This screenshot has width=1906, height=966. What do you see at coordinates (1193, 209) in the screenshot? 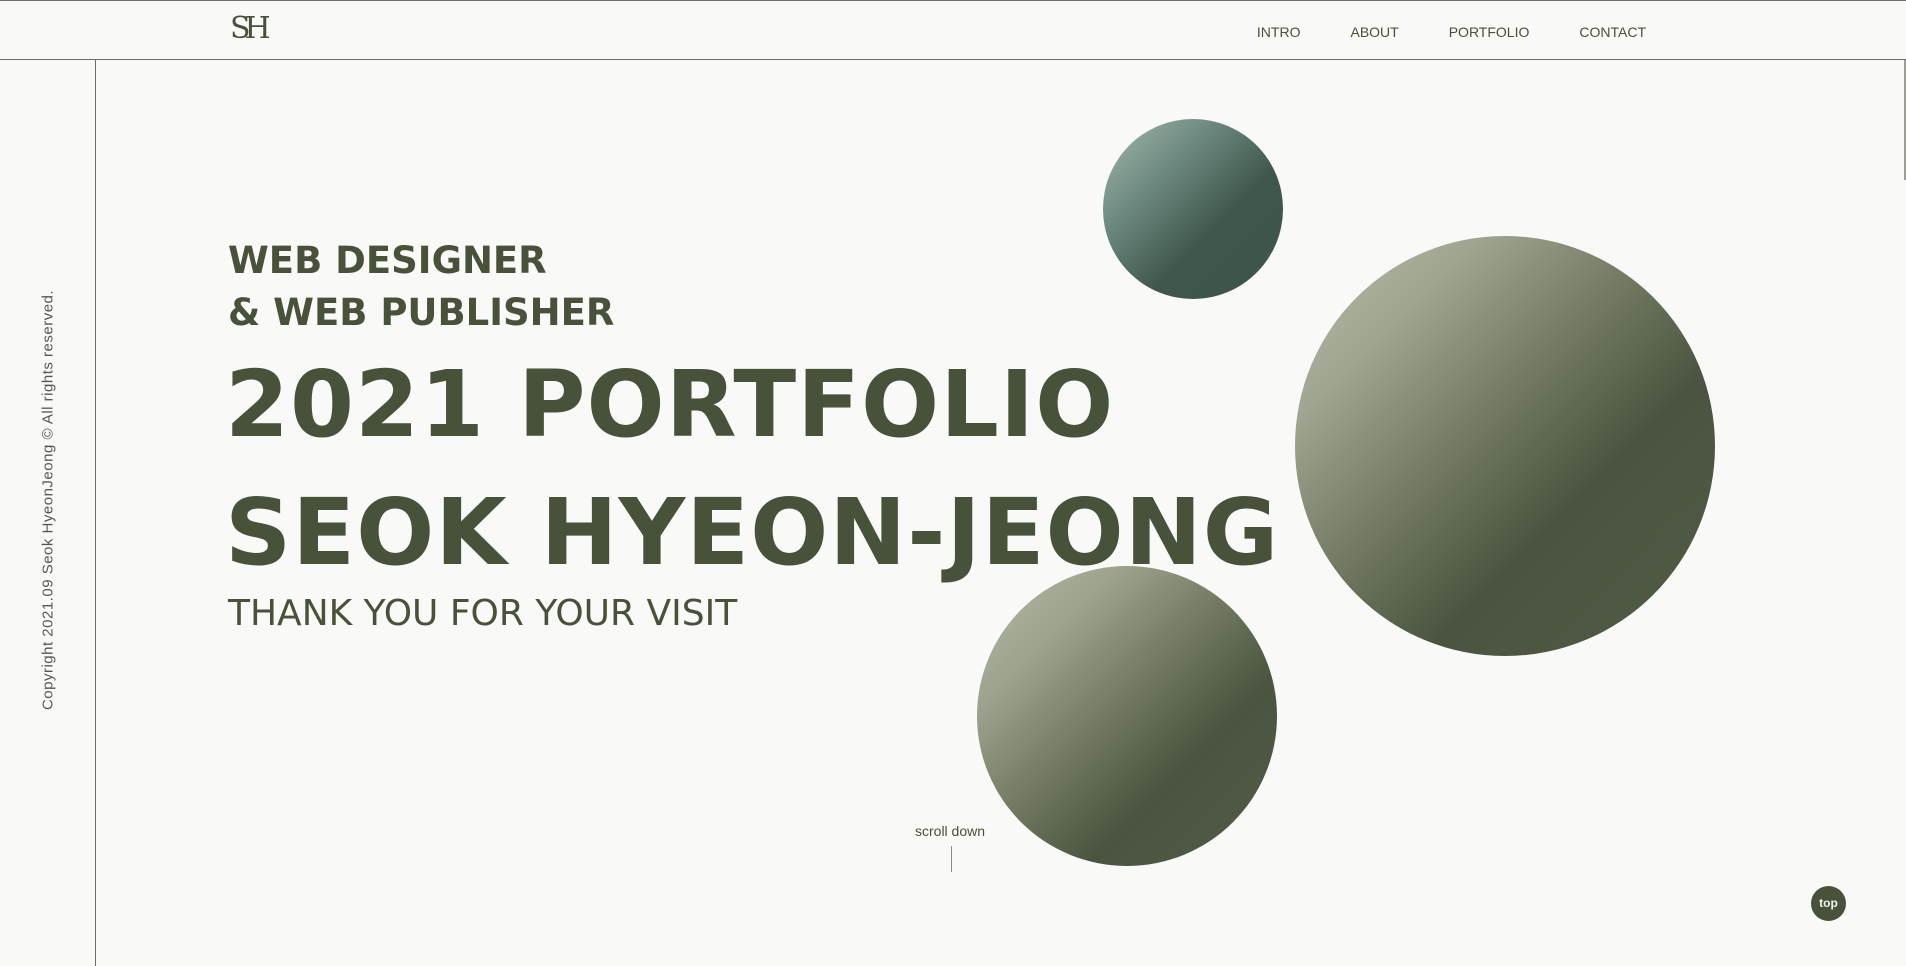
I see `decorative-sphere-teal` at bounding box center [1193, 209].